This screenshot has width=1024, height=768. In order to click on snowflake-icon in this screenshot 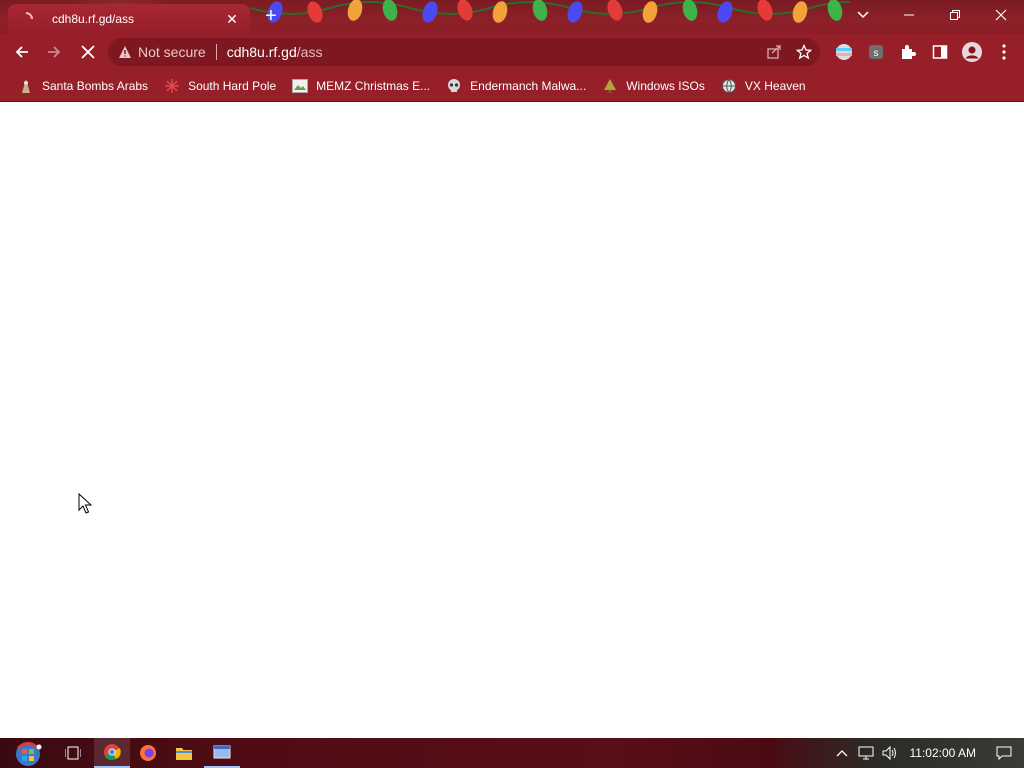, I will do `click(172, 86)`.